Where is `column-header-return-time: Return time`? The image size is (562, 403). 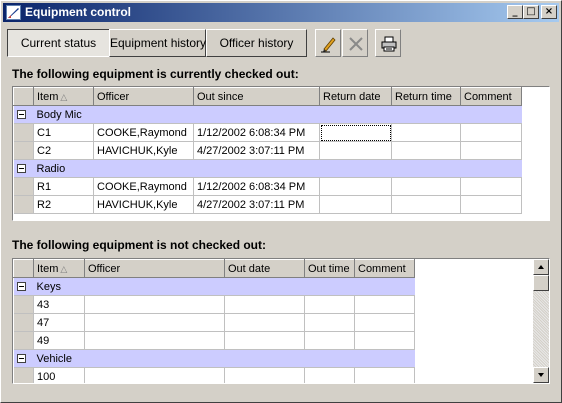 column-header-return-time: Return time is located at coordinates (426, 96).